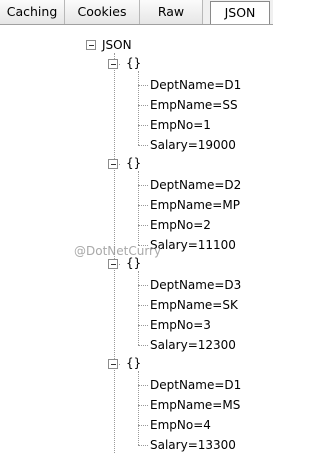 The height and width of the screenshot is (453, 320). Describe the element at coordinates (180, 425) in the screenshot. I see `field-label: EmpNo=4` at that location.